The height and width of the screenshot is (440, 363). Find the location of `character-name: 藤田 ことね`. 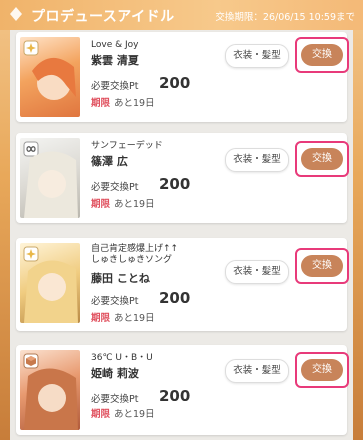

character-name: 藤田 ことね is located at coordinates (120, 278).